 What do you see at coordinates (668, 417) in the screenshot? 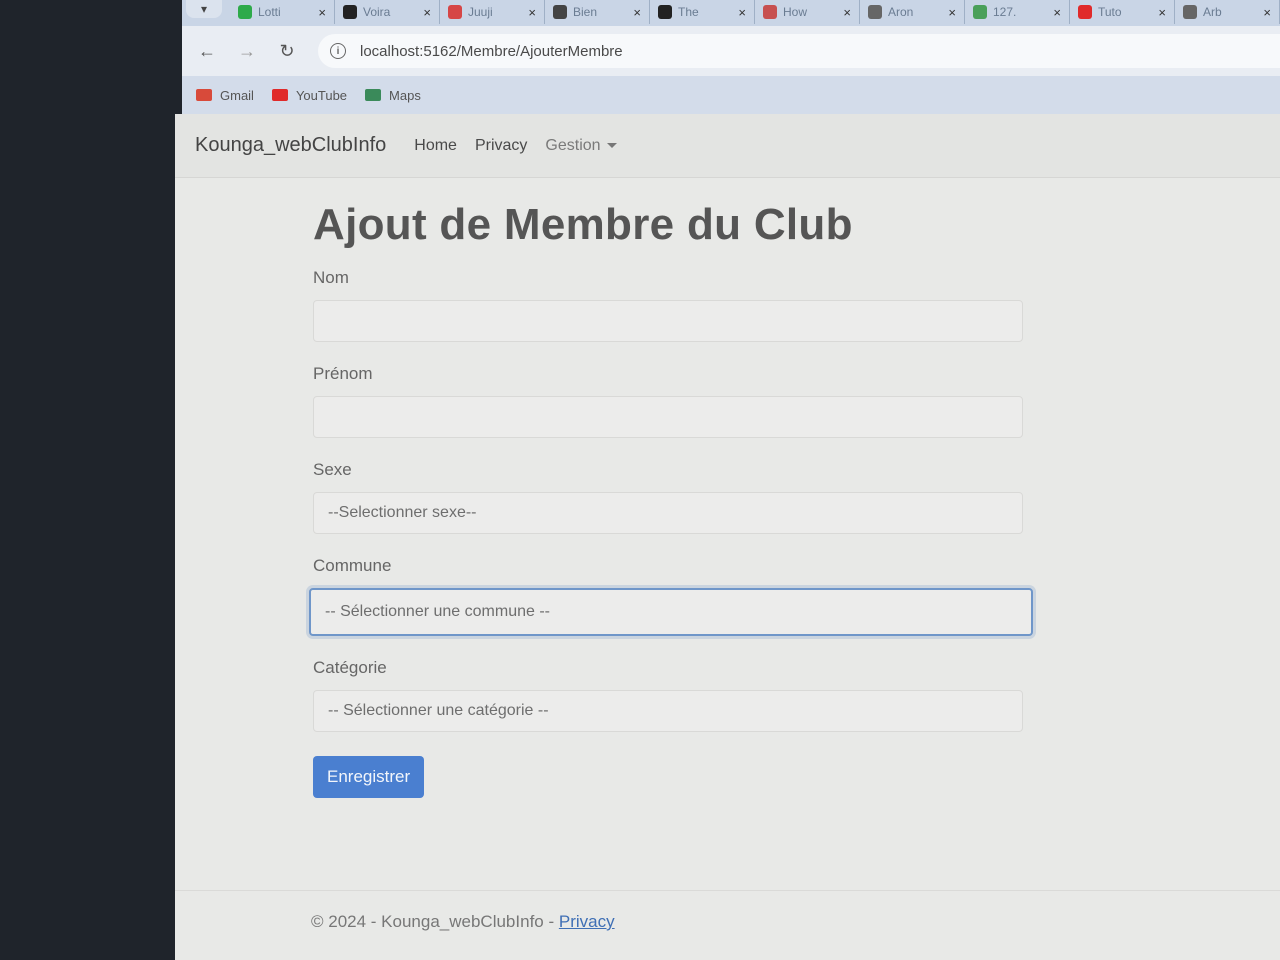
I see `prenom-input` at bounding box center [668, 417].